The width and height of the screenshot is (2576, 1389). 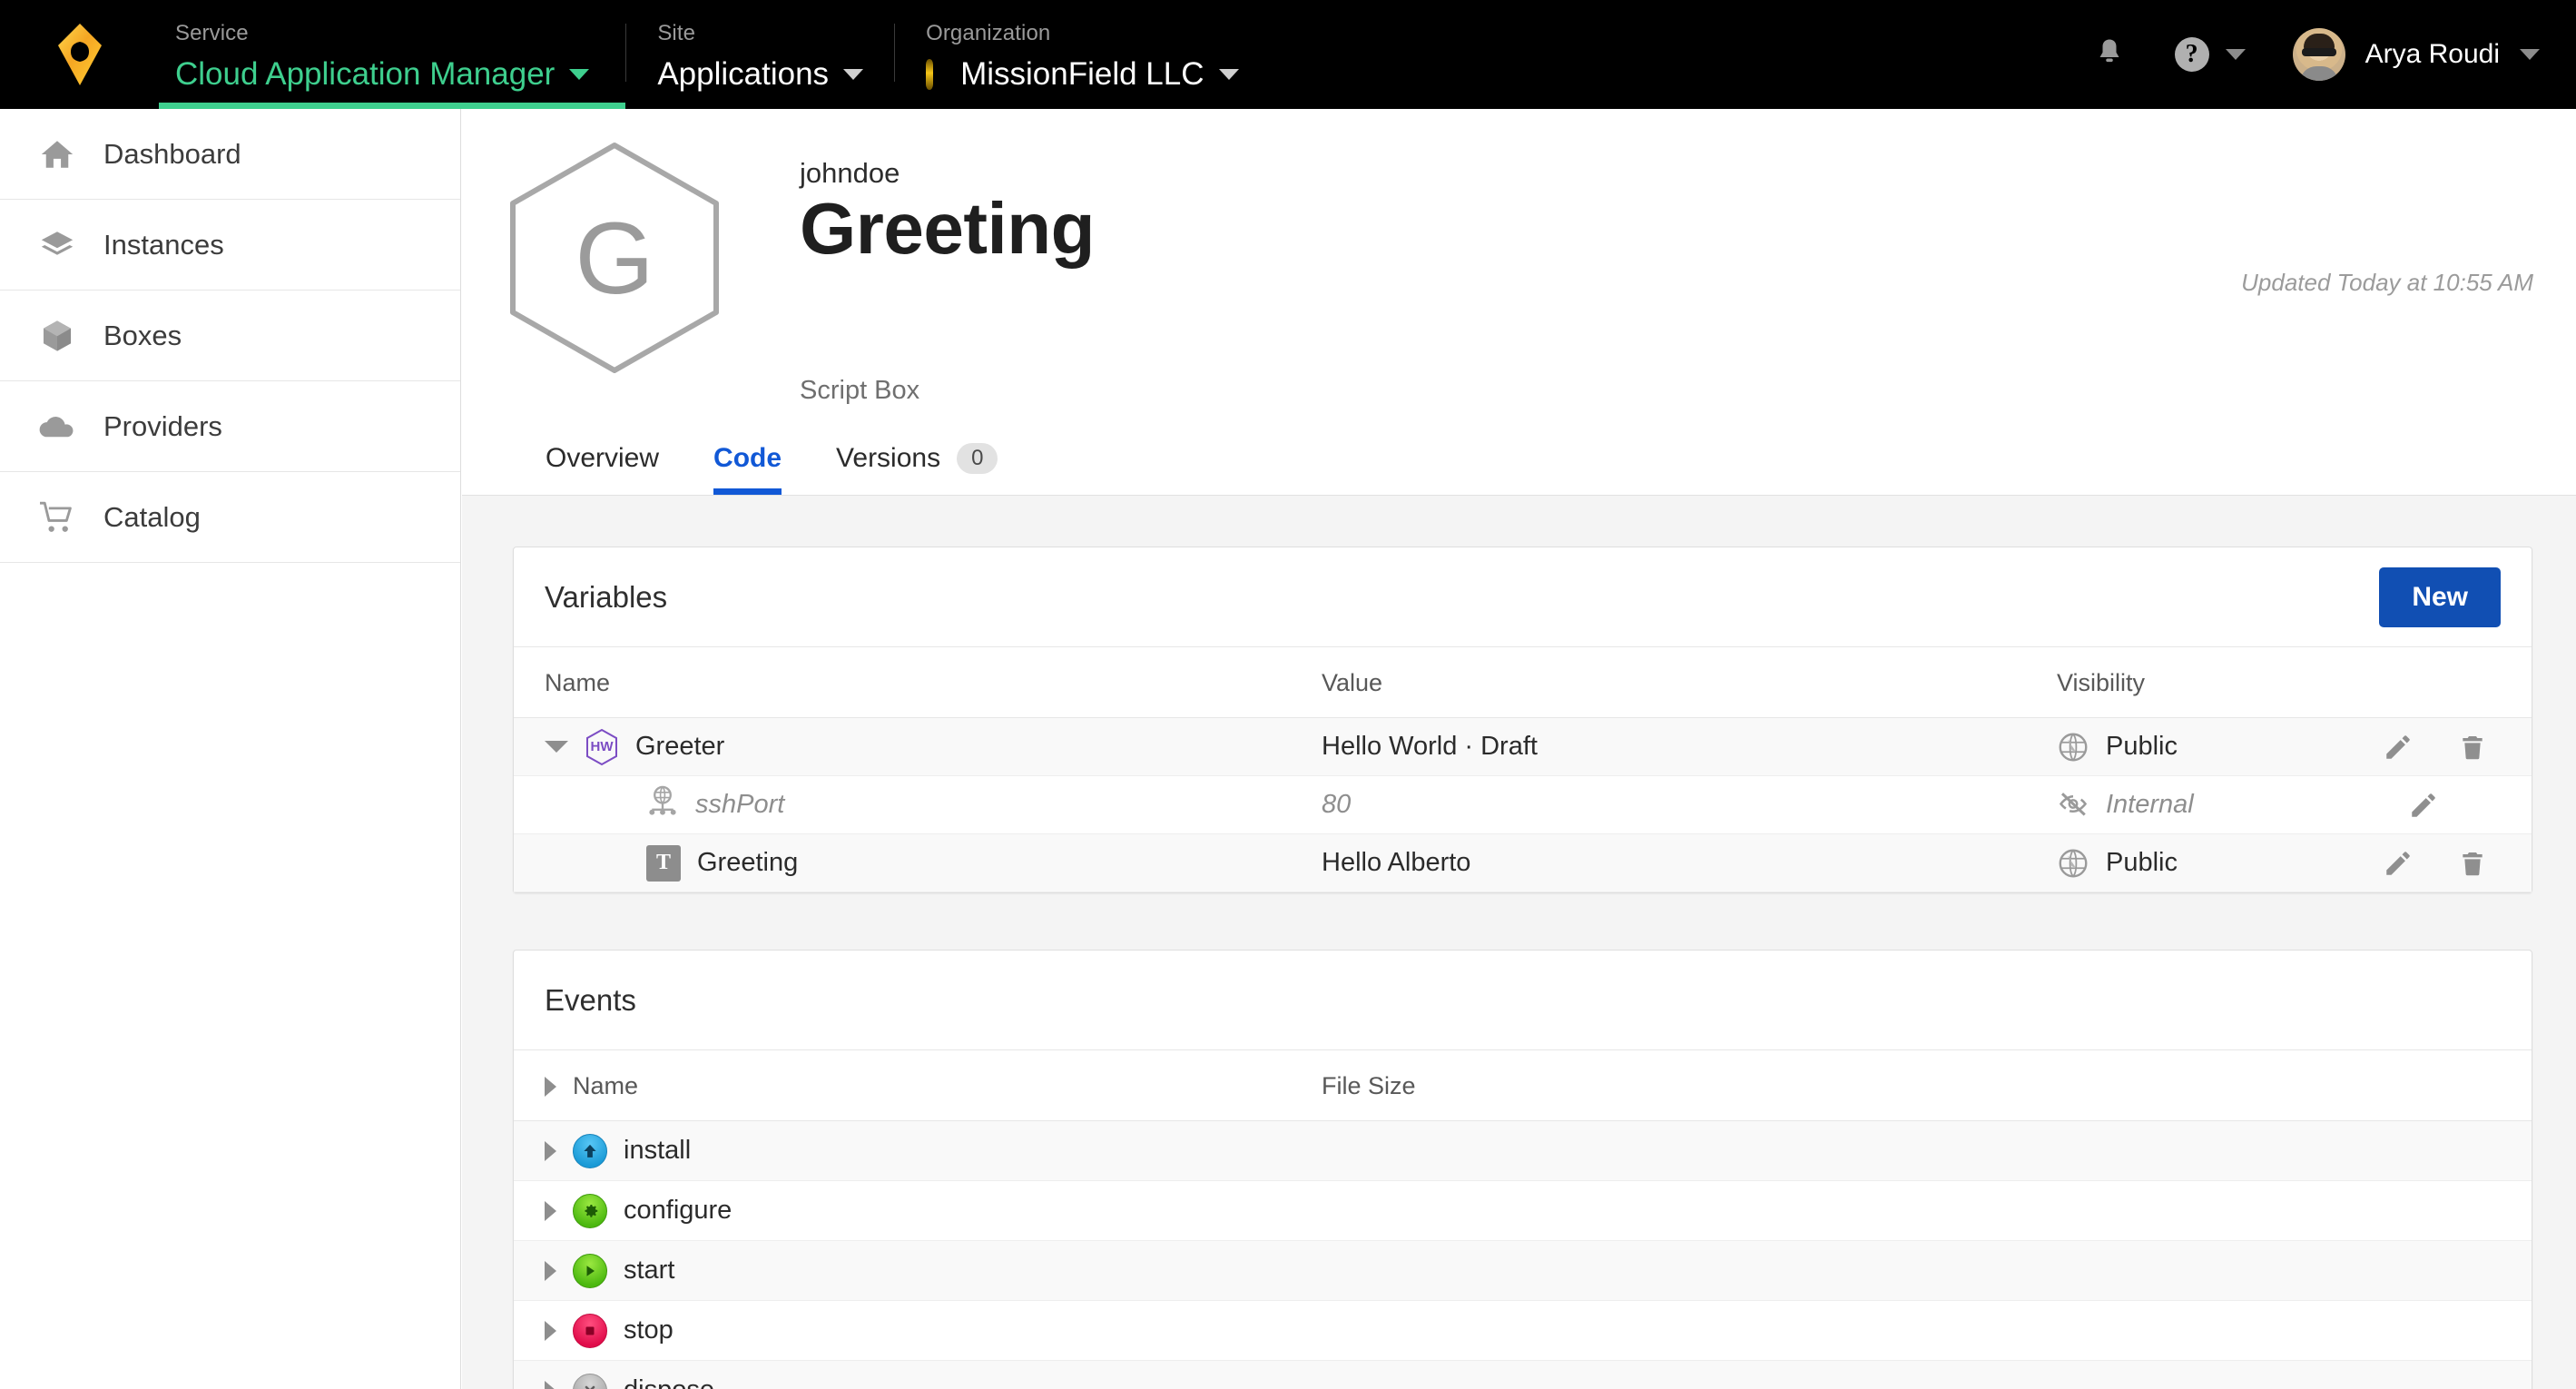 What do you see at coordinates (1523, 1374) in the screenshot?
I see `table-row: dispose` at bounding box center [1523, 1374].